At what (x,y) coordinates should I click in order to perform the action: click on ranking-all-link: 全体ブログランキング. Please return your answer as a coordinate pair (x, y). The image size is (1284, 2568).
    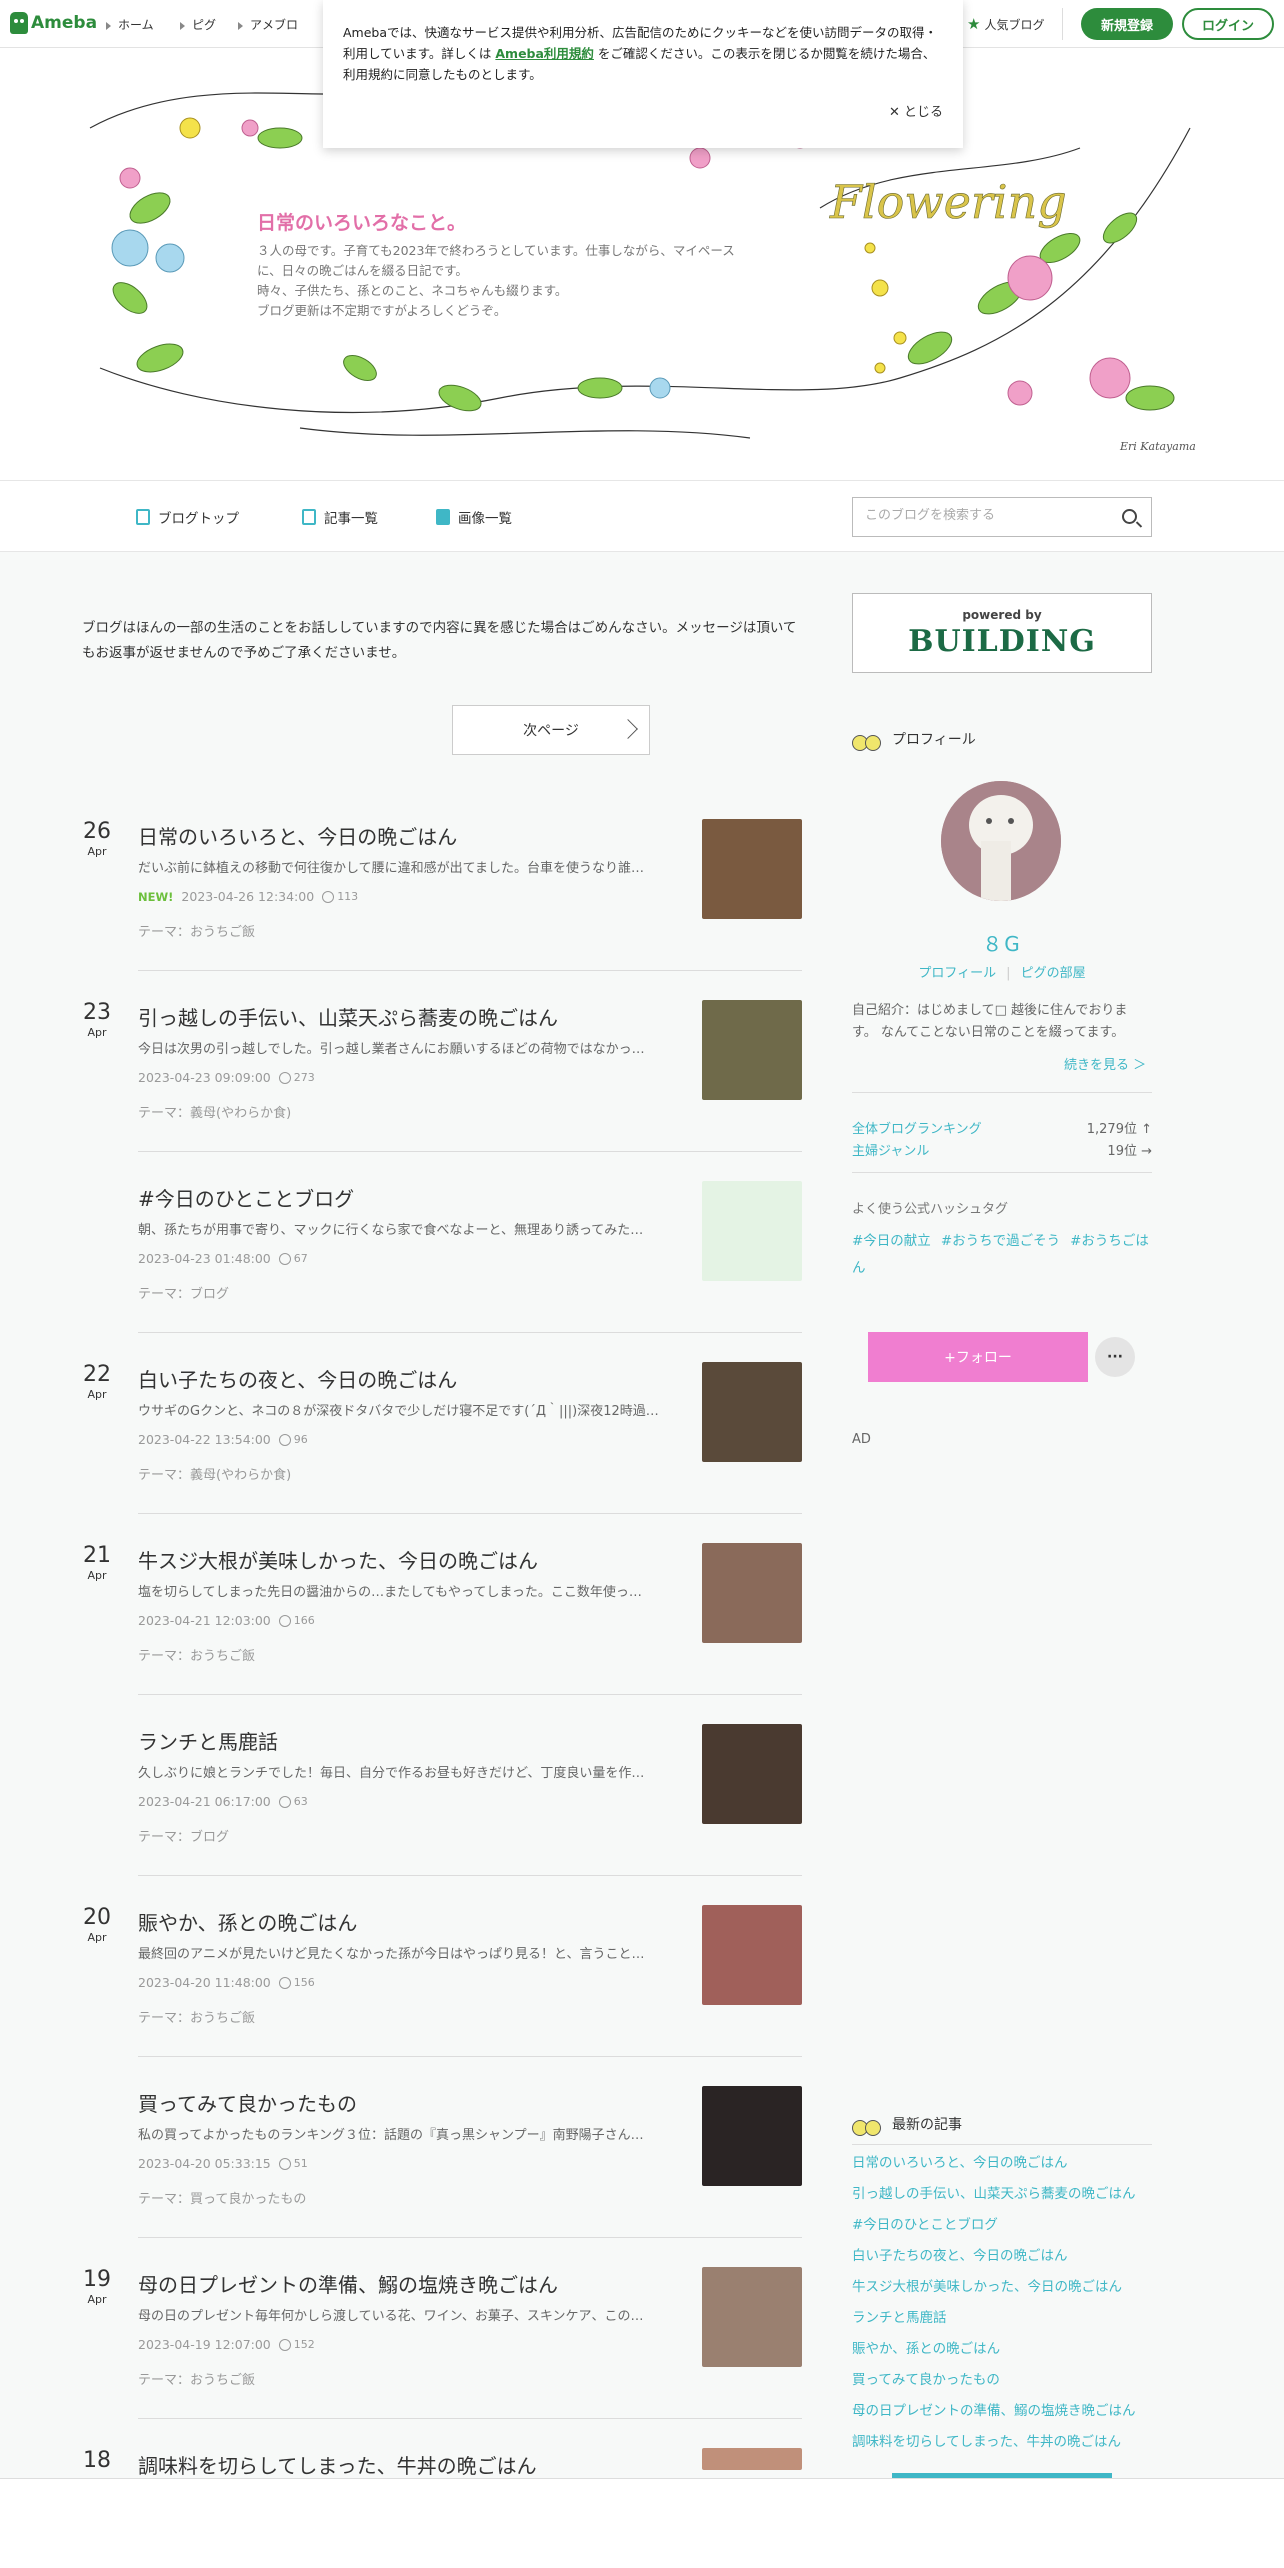
    Looking at the image, I should click on (917, 1129).